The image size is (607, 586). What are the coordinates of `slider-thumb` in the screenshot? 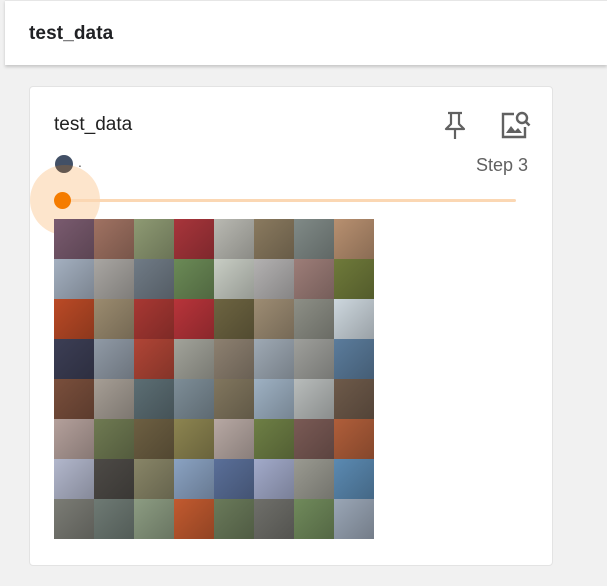 It's located at (62, 200).